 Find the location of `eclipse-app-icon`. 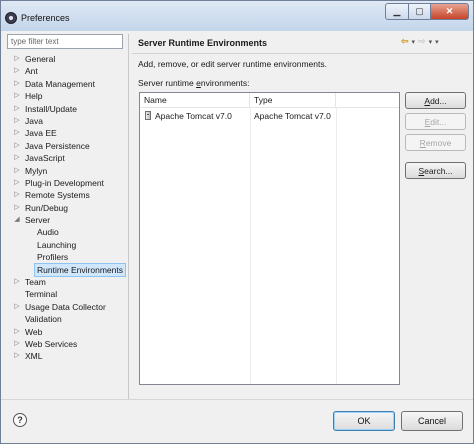

eclipse-app-icon is located at coordinates (11, 18).